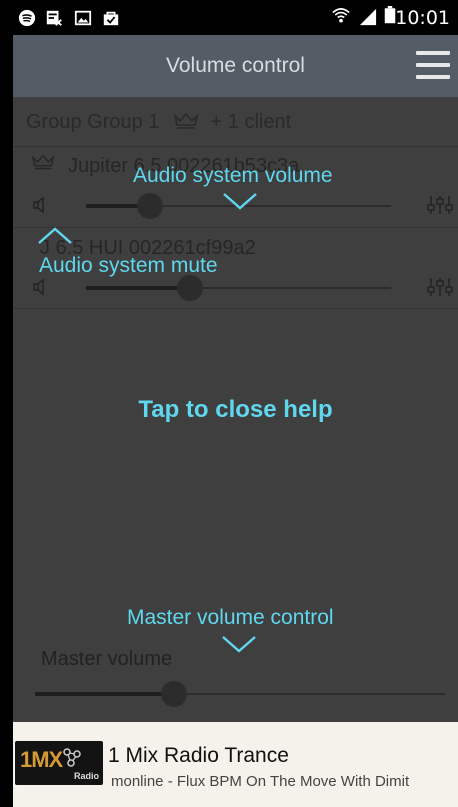  I want to click on app-bar-title: Volume control, so click(235, 65).